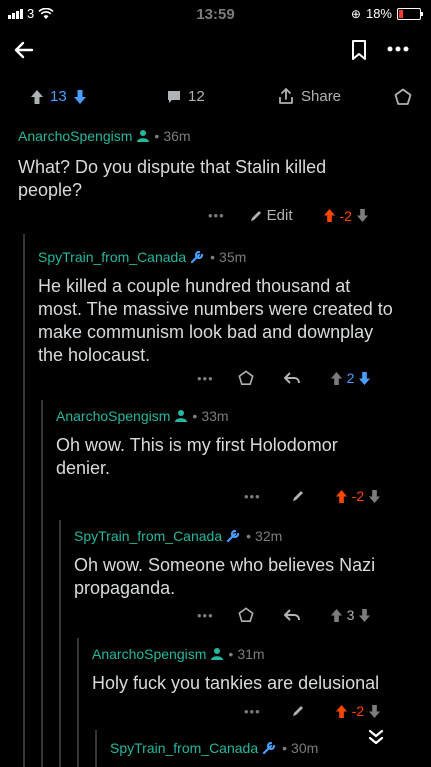  I want to click on comment-line: the holocaust., so click(94, 355).